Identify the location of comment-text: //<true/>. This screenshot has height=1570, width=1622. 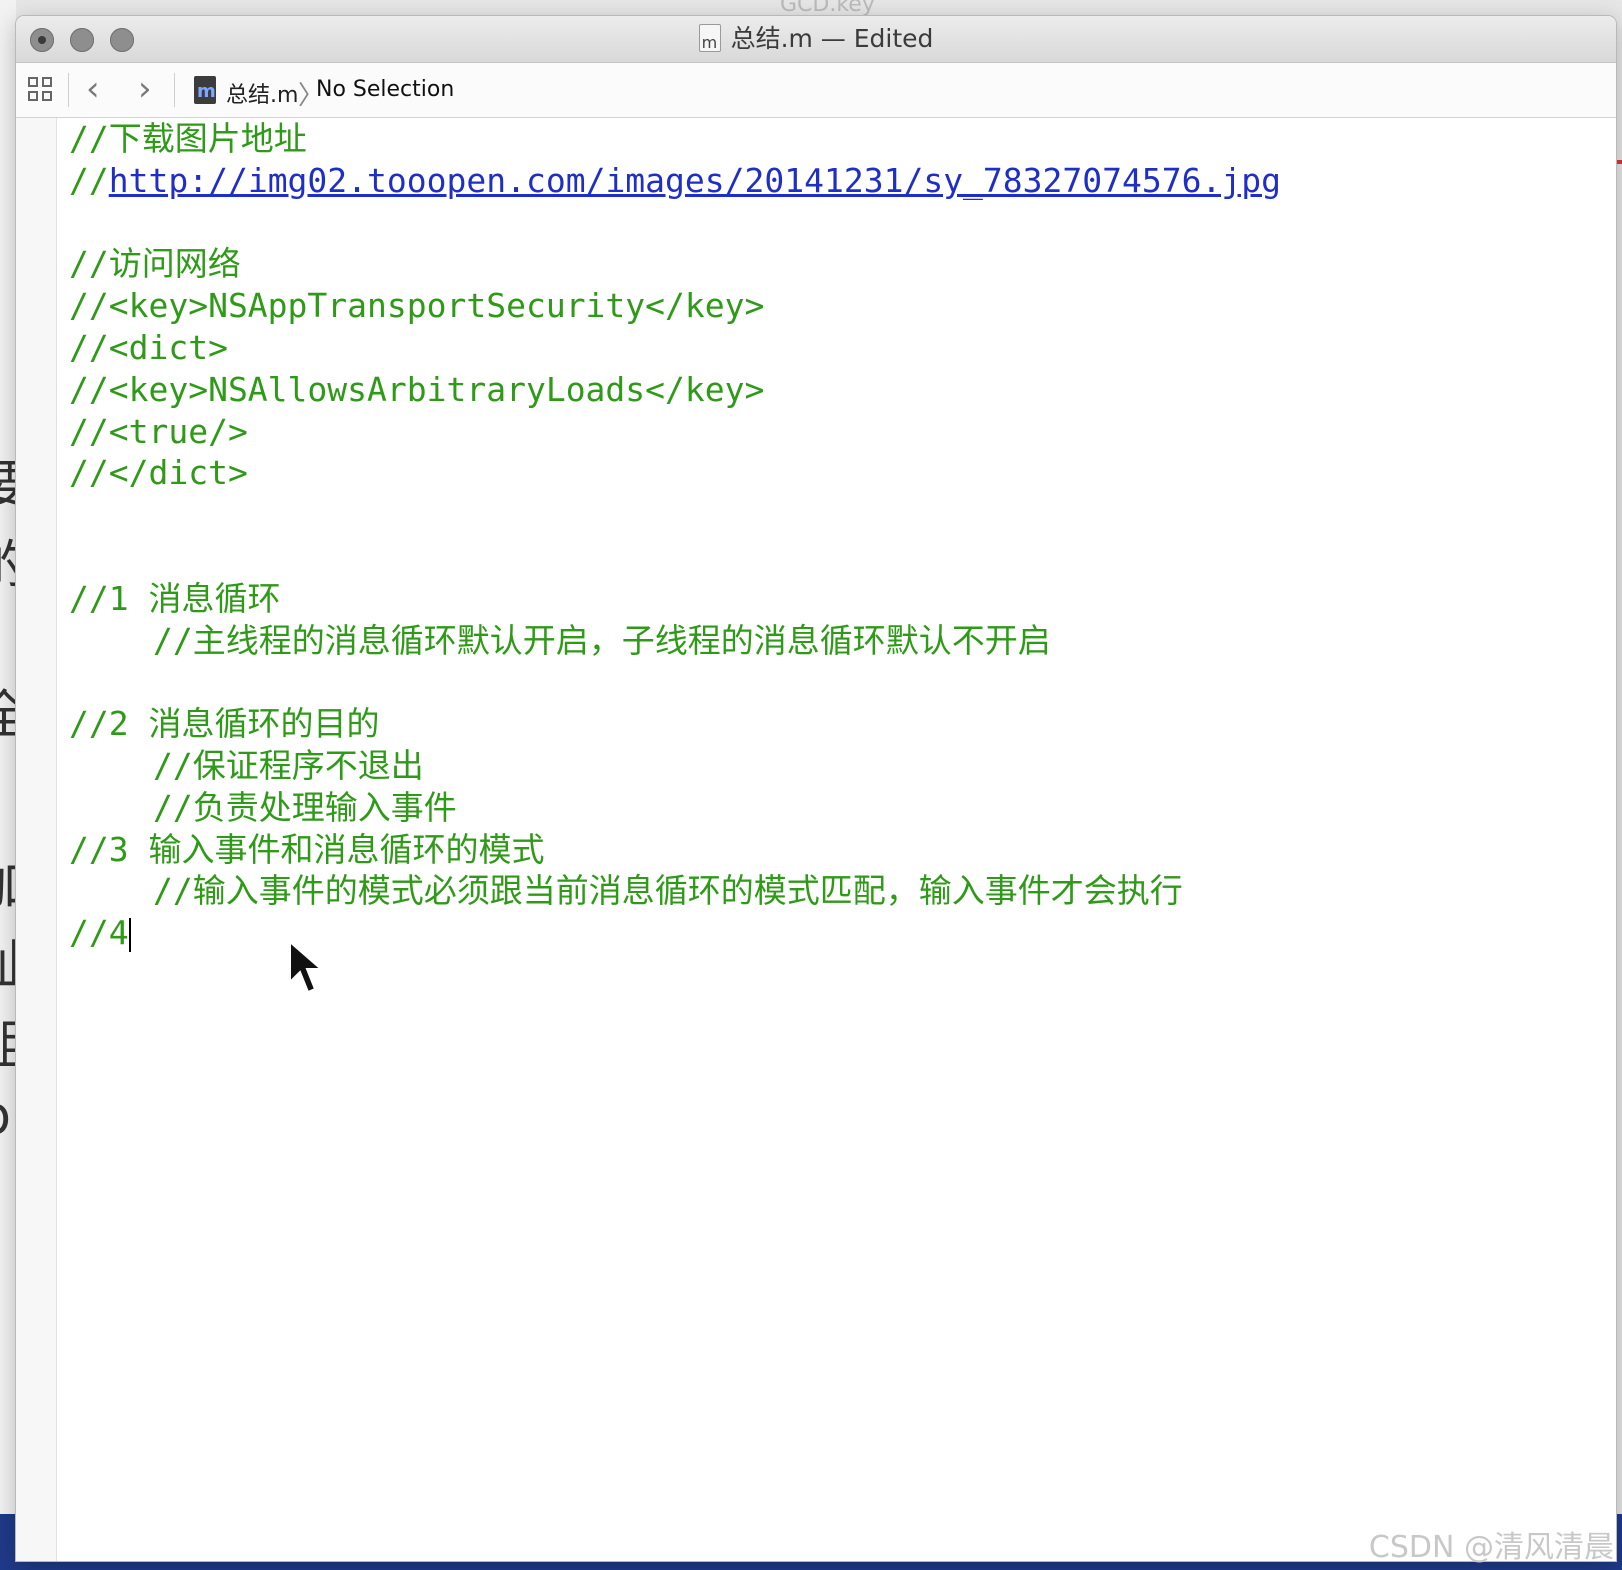
(158, 431).